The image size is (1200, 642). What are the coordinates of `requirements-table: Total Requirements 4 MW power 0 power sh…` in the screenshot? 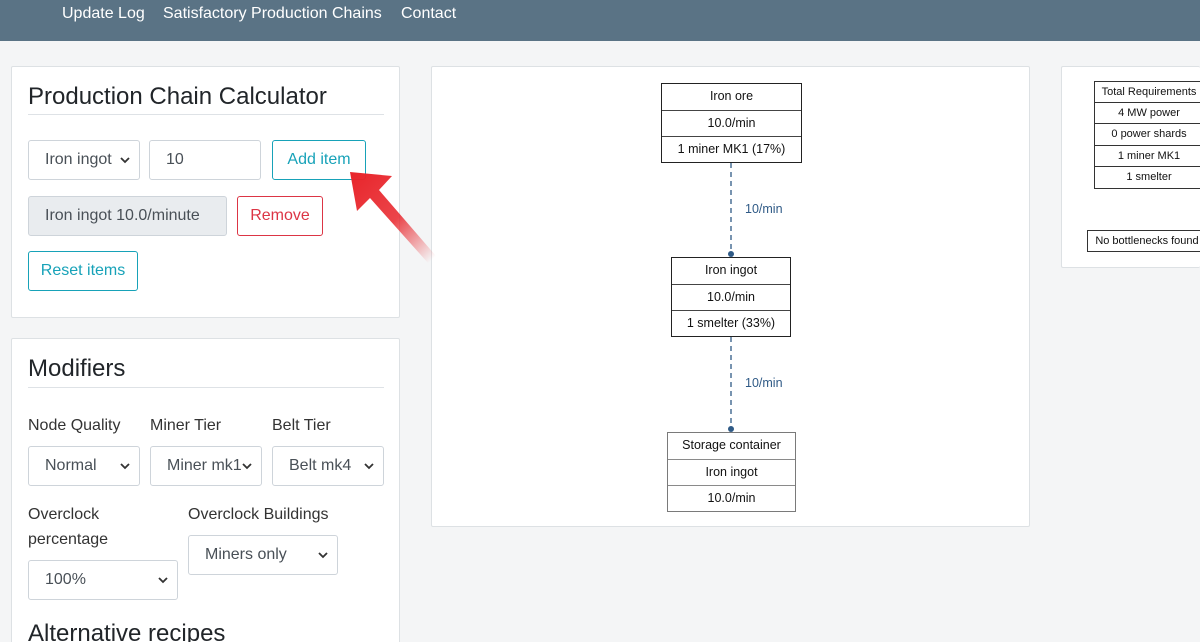 It's located at (1147, 135).